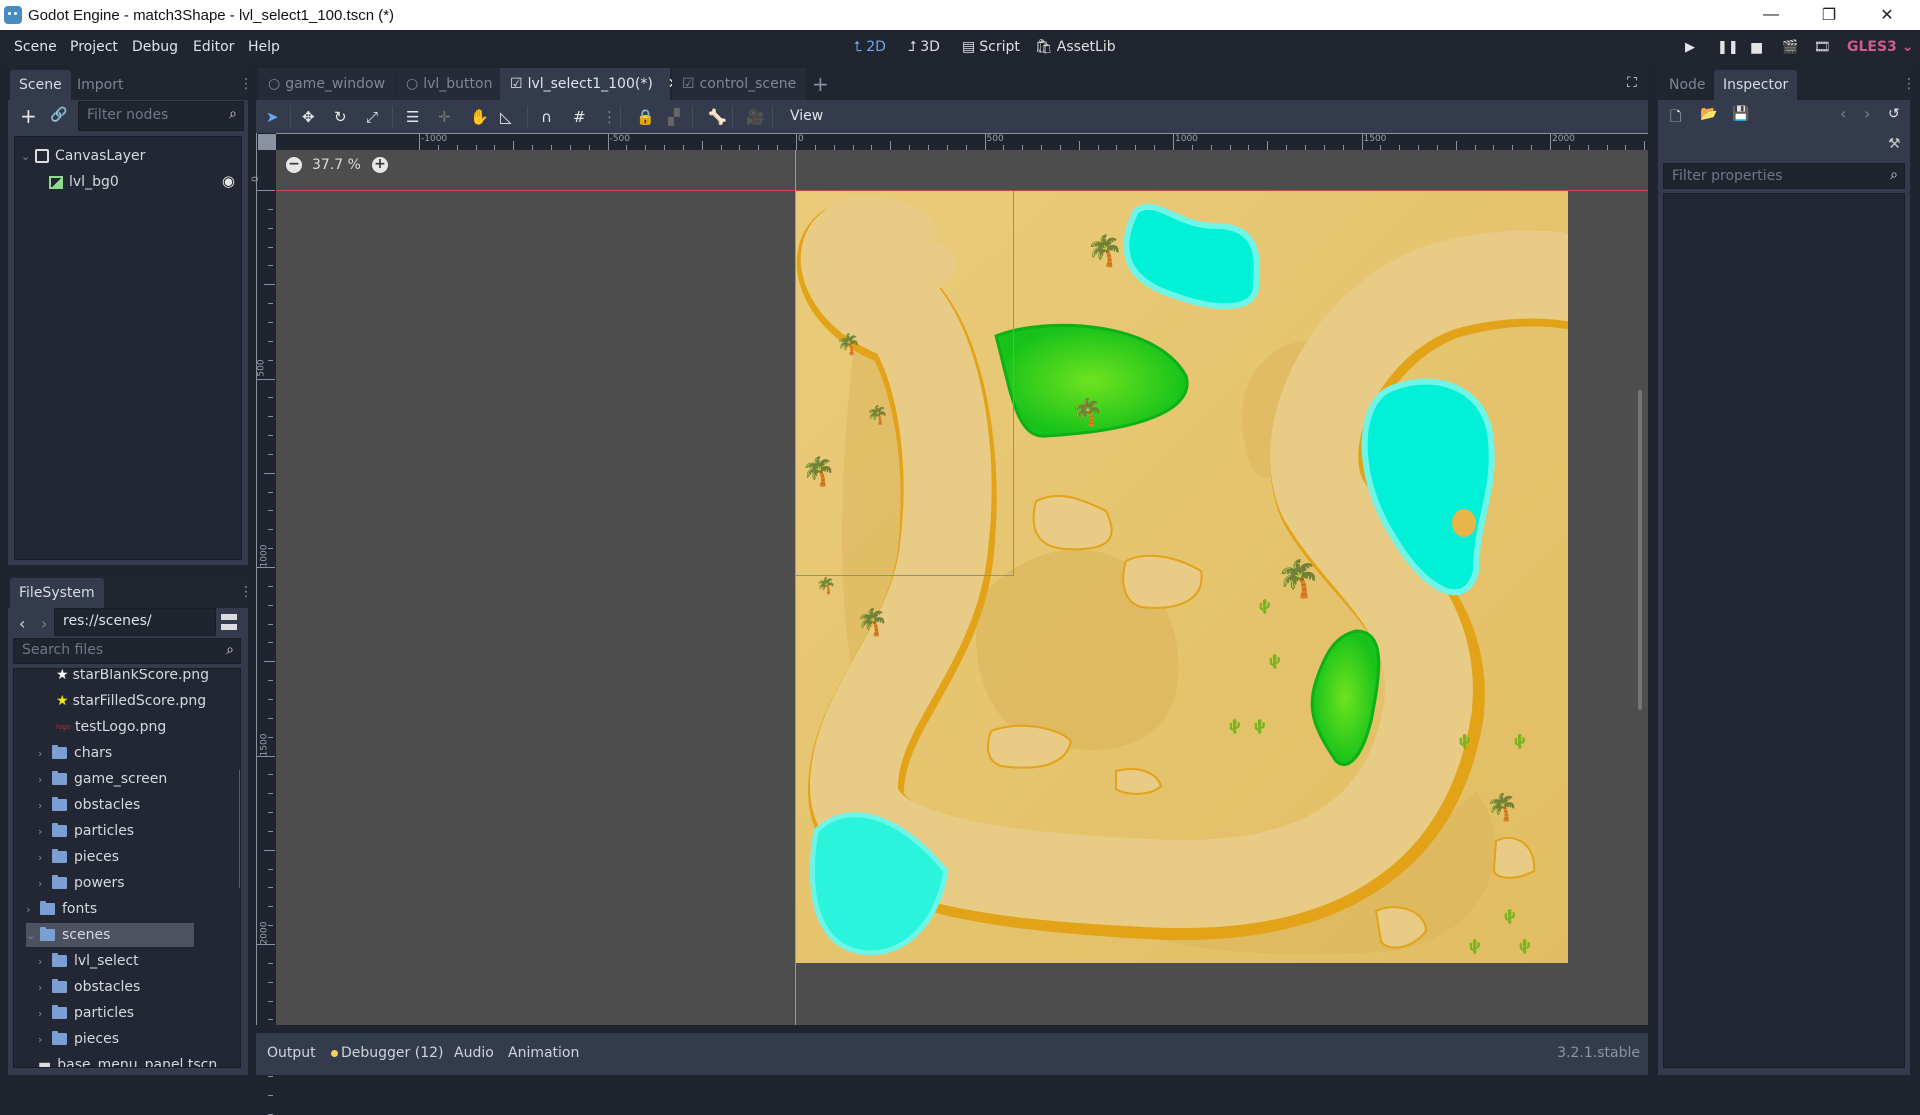 The width and height of the screenshot is (1920, 1115). Describe the element at coordinates (1640, 550) in the screenshot. I see `vertical-scrollbar` at that location.